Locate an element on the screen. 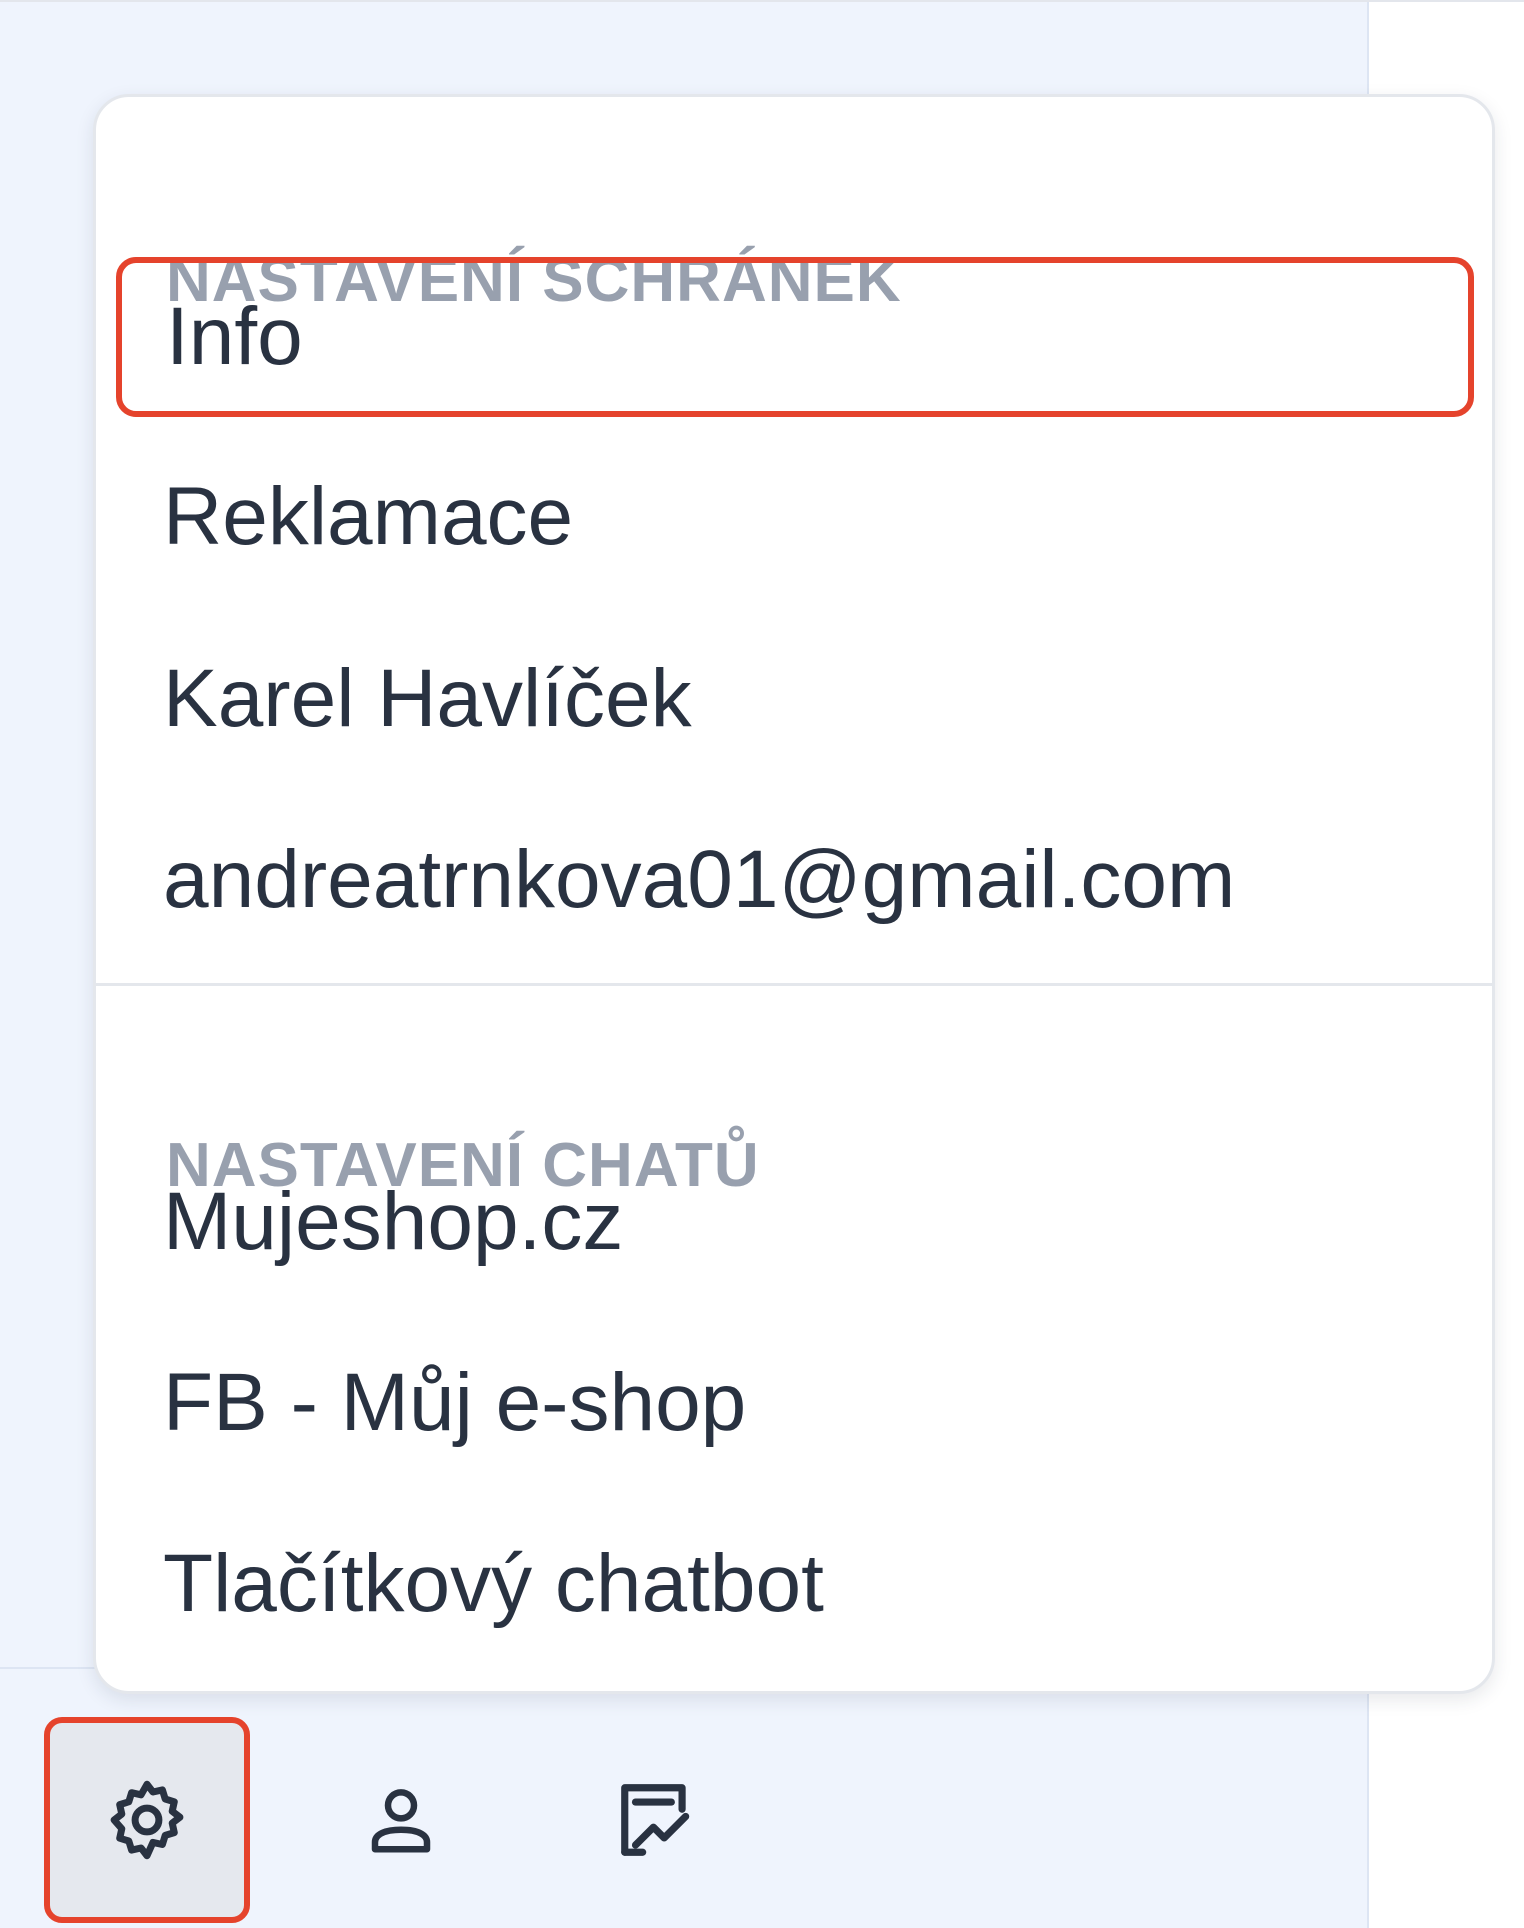 The image size is (1524, 1928). bottom-toolbar is located at coordinates (684, 1815).